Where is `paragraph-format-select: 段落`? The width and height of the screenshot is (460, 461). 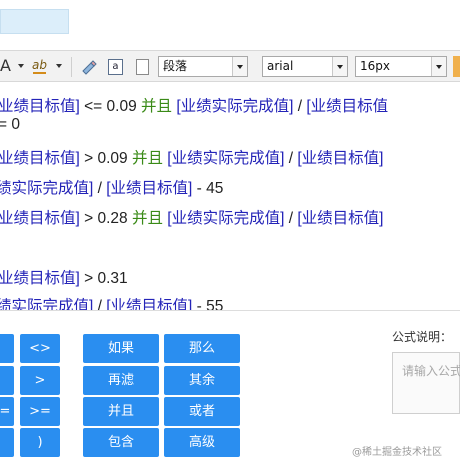 paragraph-format-select: 段落 is located at coordinates (203, 66).